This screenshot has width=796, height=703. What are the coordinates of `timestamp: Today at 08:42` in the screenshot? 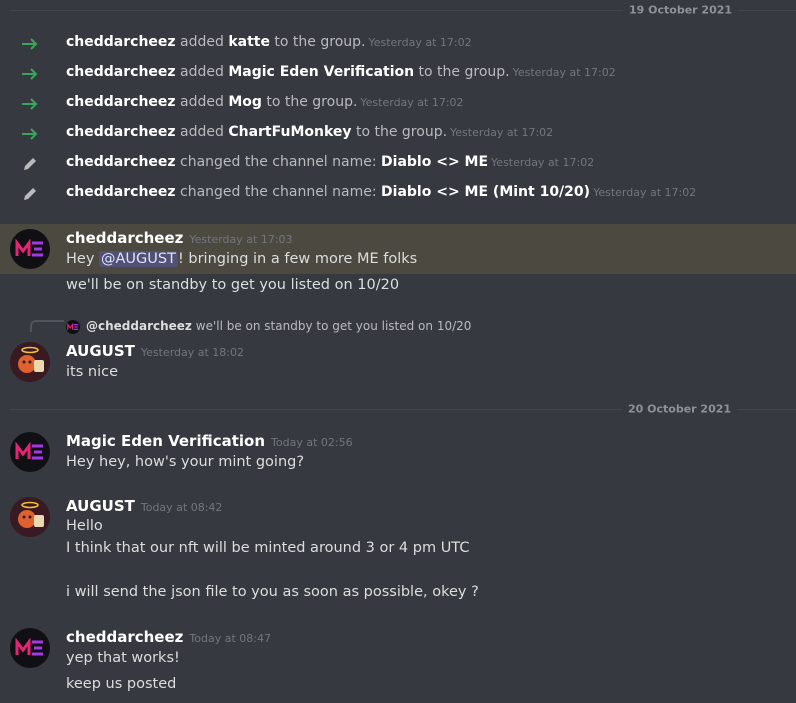 It's located at (182, 507).